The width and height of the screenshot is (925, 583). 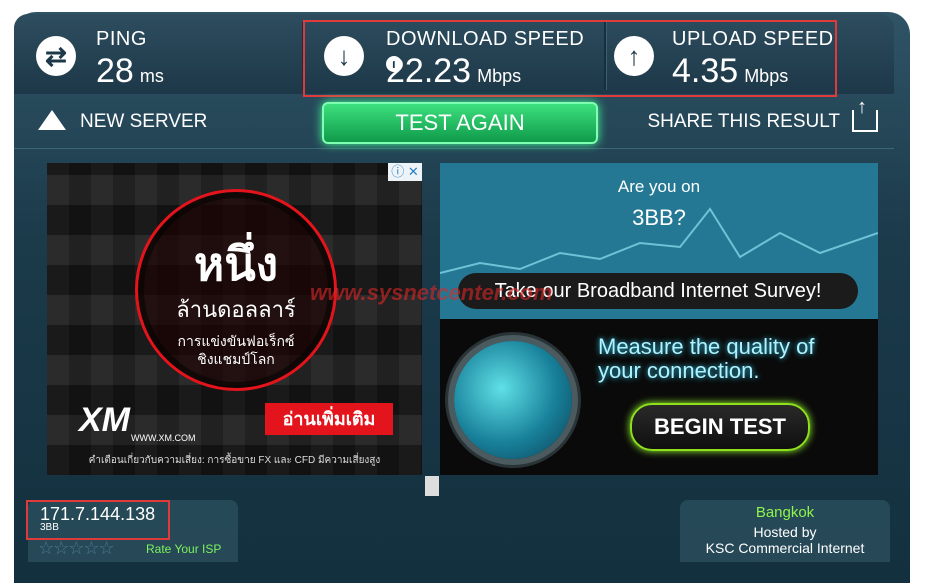 What do you see at coordinates (183, 549) in the screenshot?
I see `rate-isp-link: Rate Your ISP` at bounding box center [183, 549].